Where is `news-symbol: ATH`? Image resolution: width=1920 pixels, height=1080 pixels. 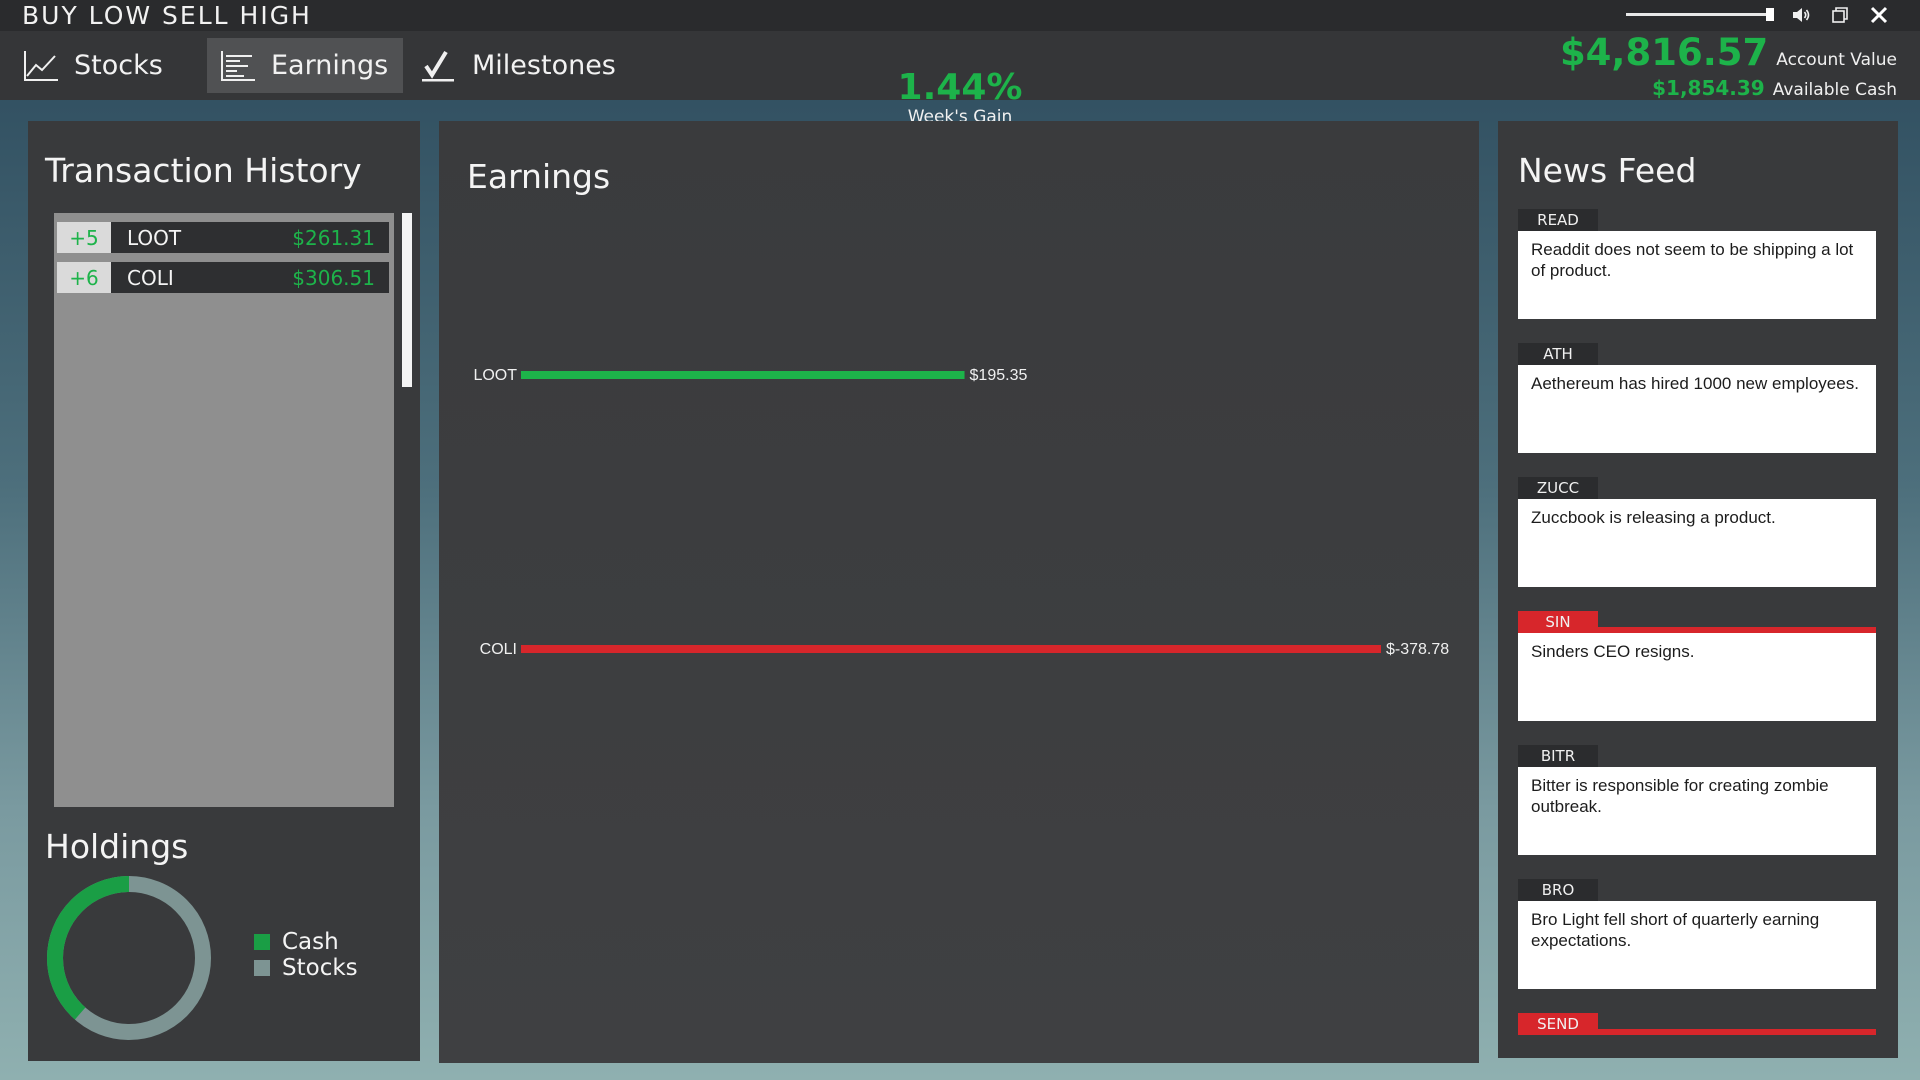
news-symbol: ATH is located at coordinates (1558, 354).